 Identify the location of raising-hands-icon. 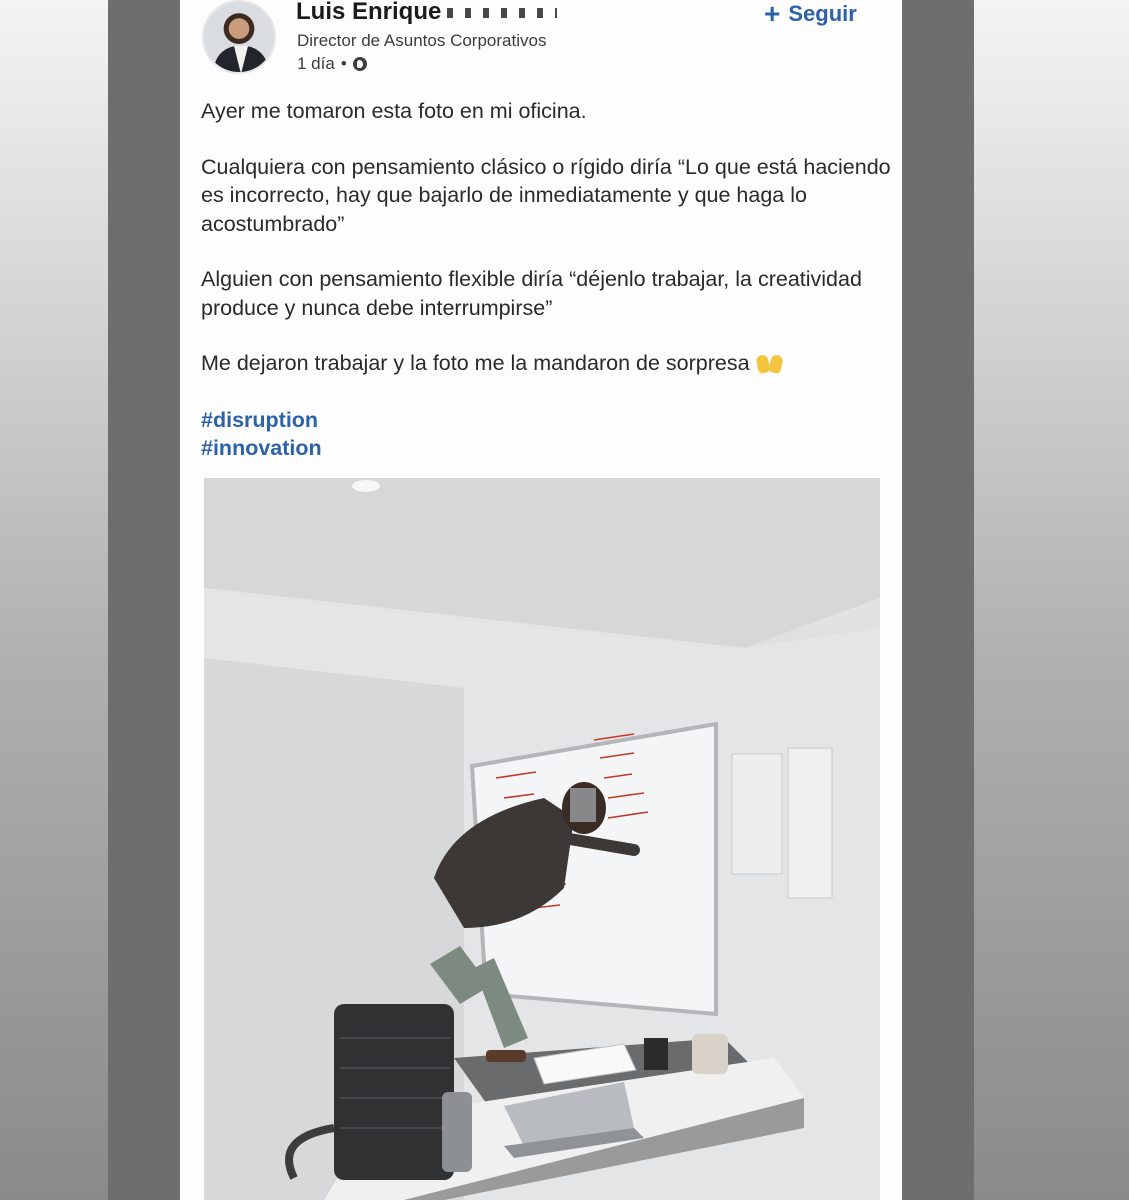
(770, 362).